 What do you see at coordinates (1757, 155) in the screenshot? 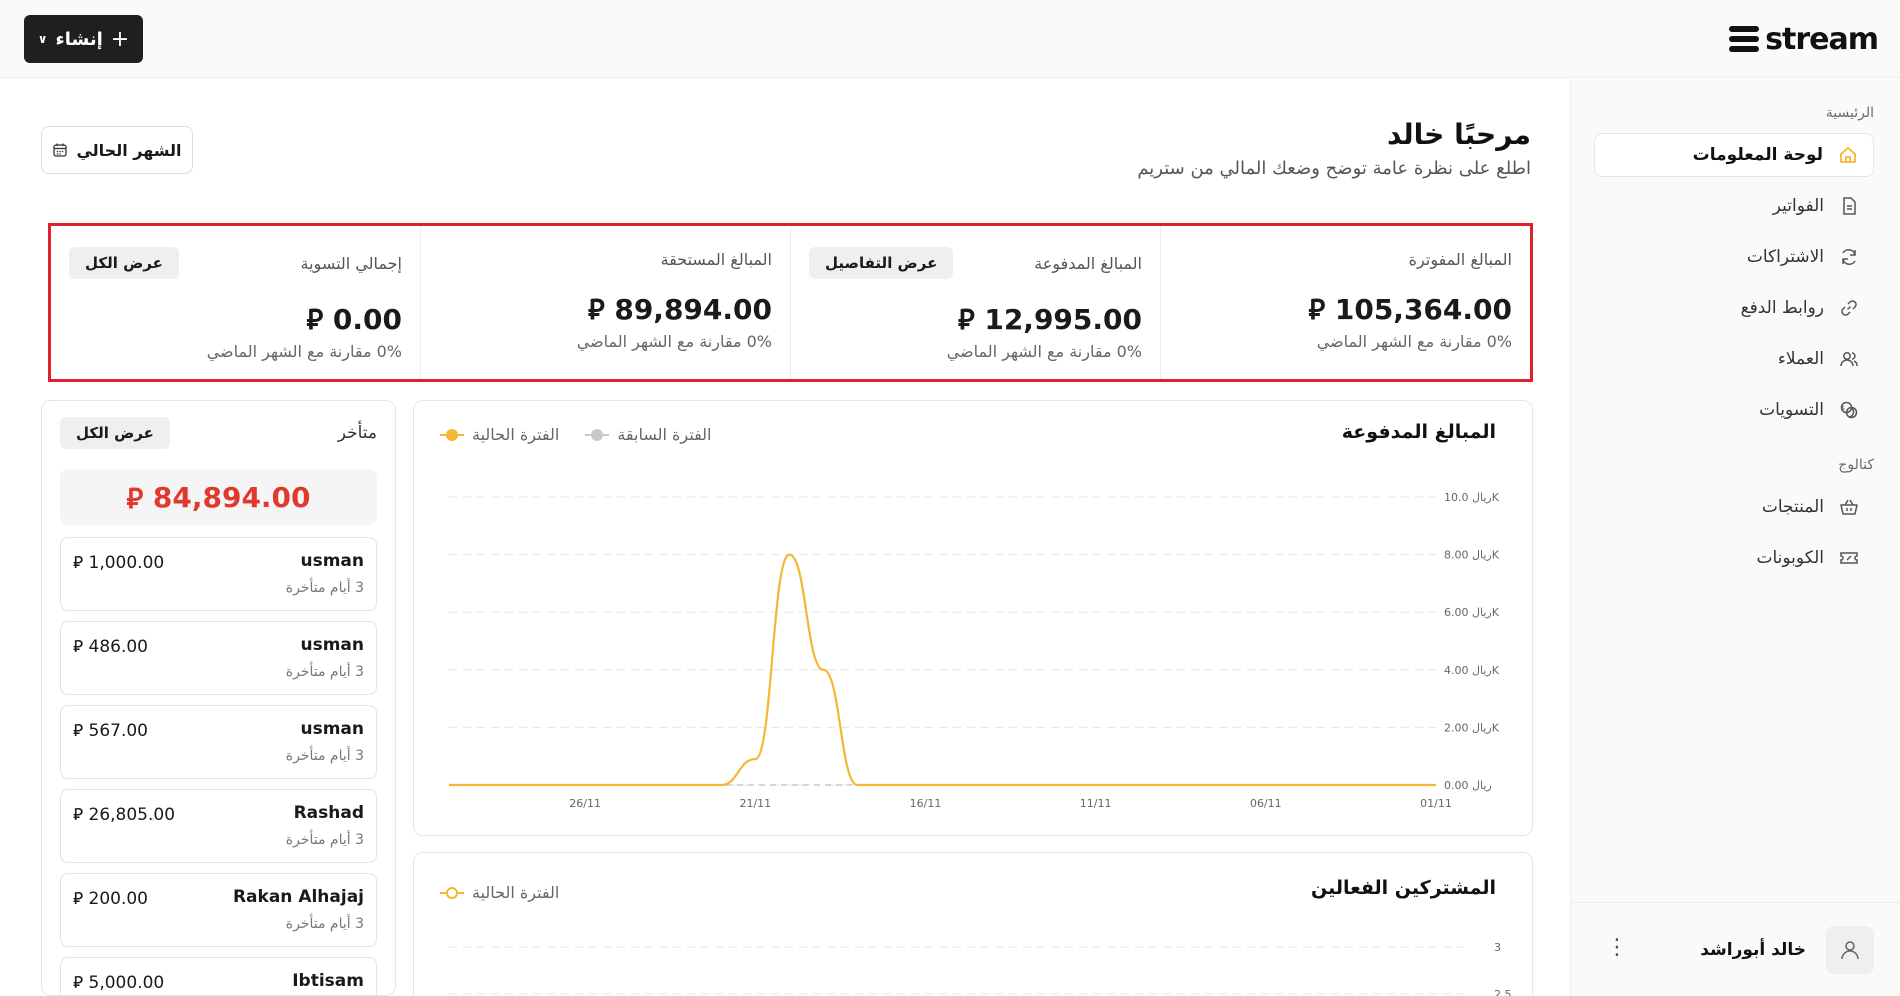
I see `sidebar-item-label: لوحة المعلومات` at bounding box center [1757, 155].